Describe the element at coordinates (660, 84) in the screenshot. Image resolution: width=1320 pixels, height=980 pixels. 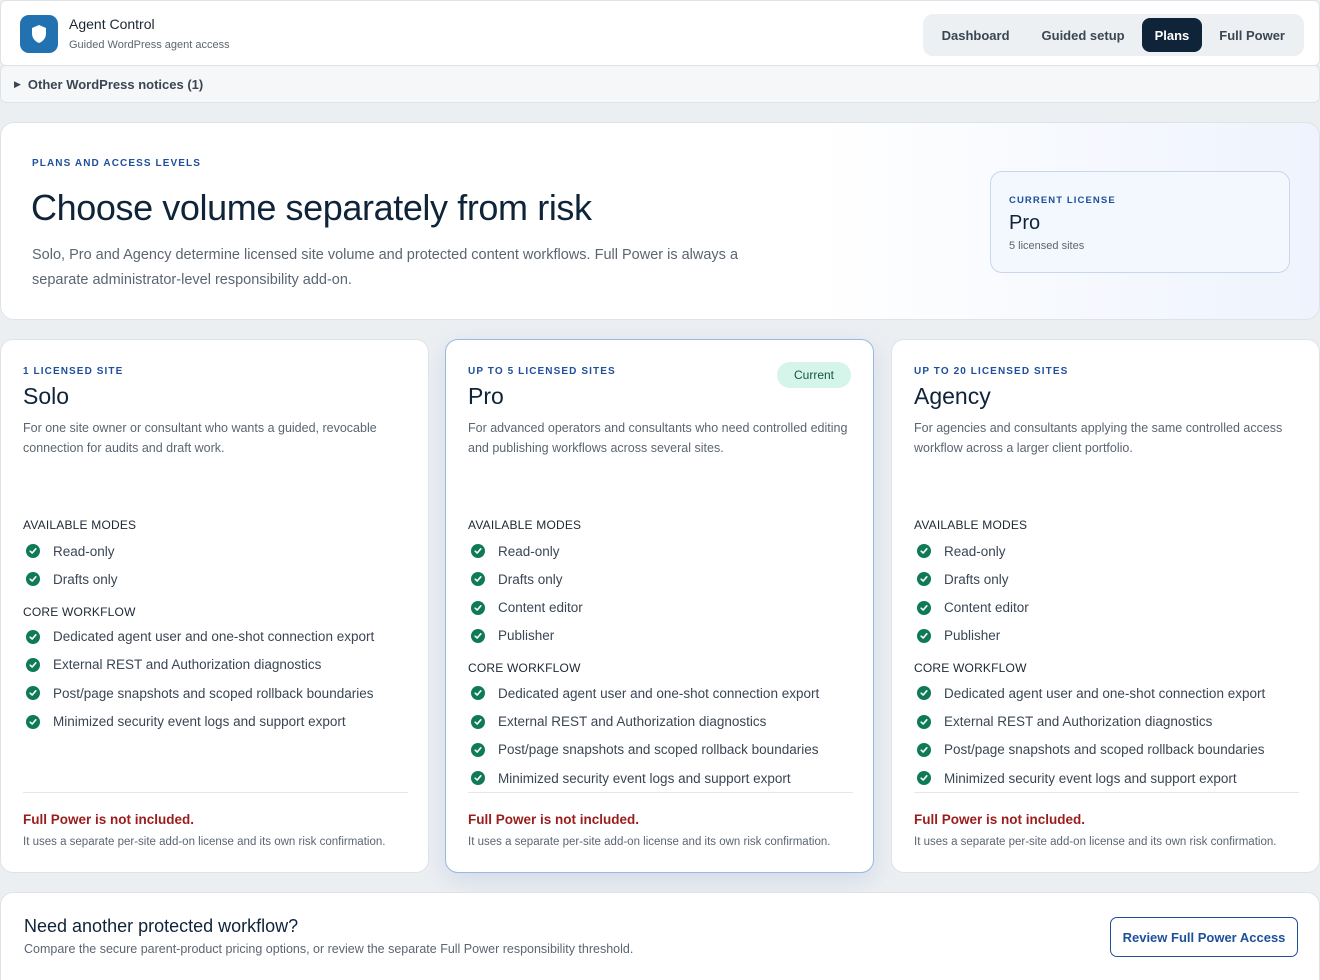
I see `wordpress-notices-toggle: ▶ Other WordPress notices (1)` at that location.